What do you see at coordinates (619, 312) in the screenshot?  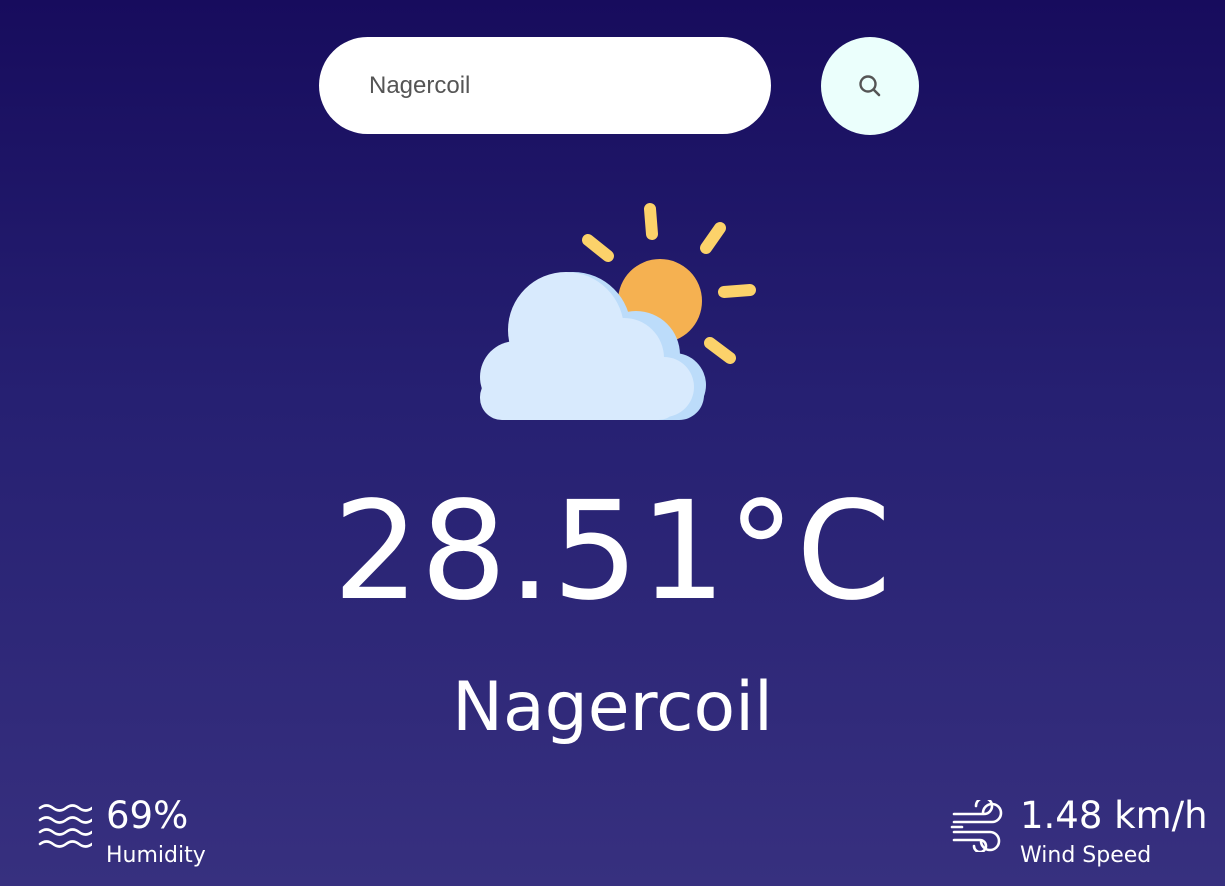 I see `partly-cloudy-icon` at bounding box center [619, 312].